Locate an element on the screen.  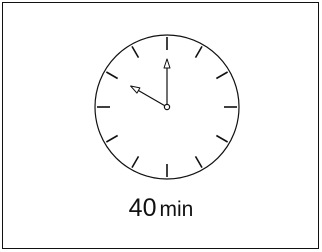
duration-caption: 40 min is located at coordinates (161, 208).